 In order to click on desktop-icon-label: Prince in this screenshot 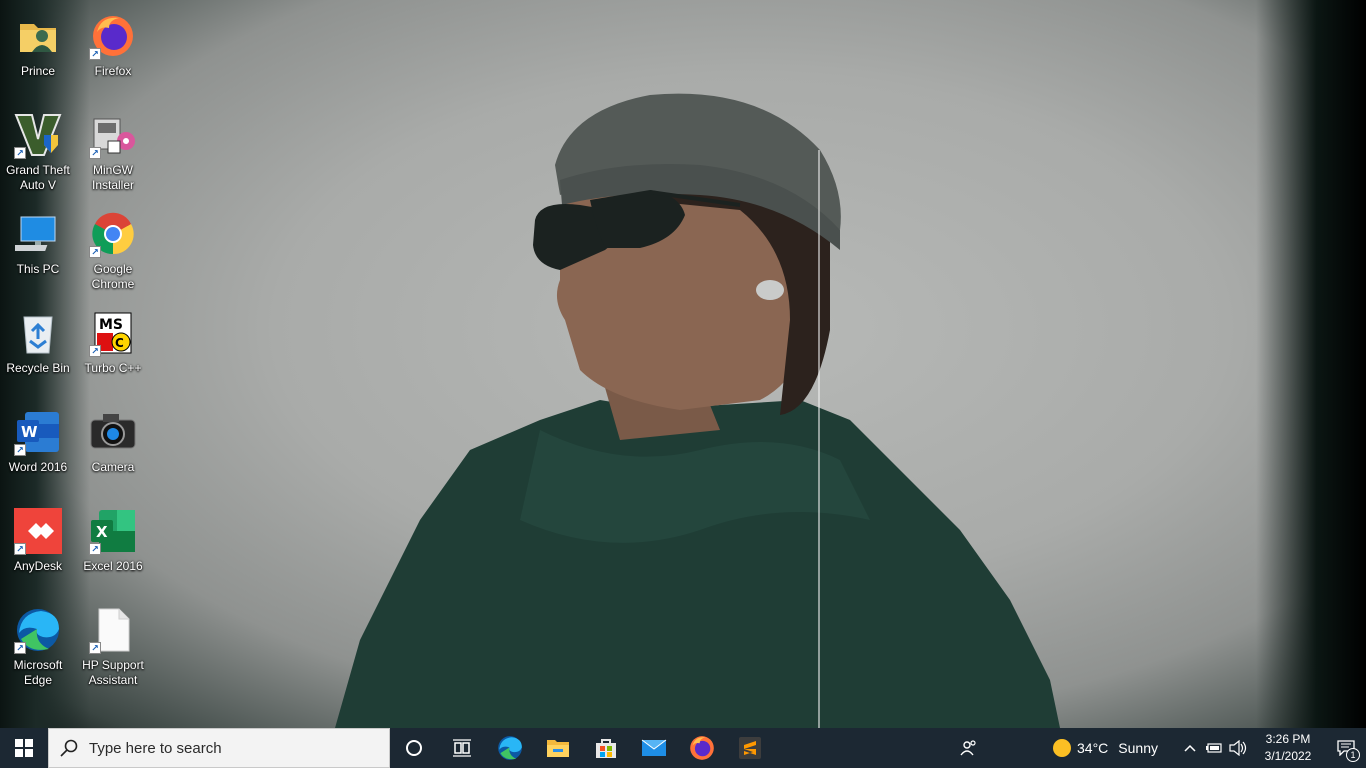, I will do `click(37, 71)`.